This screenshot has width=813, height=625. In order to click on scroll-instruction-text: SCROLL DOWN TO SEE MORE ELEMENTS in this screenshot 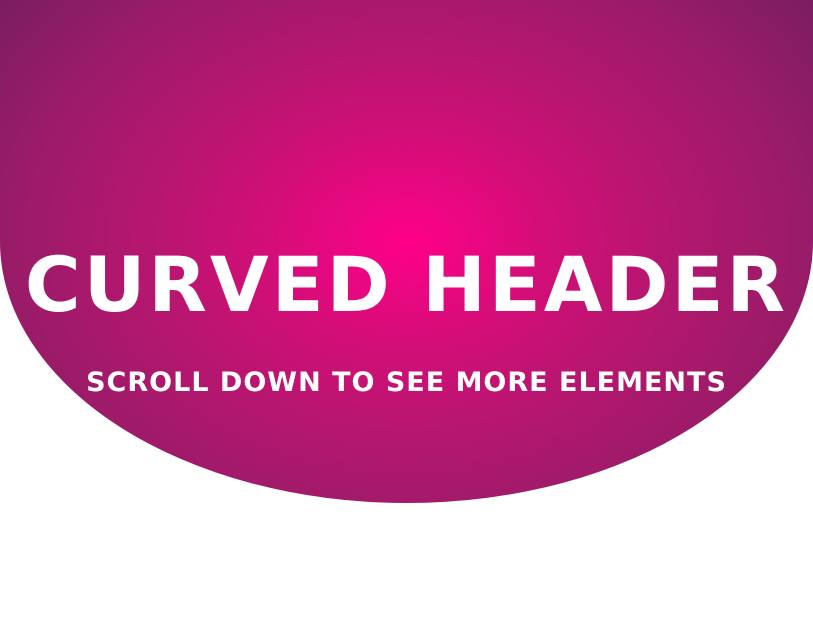, I will do `click(406, 382)`.